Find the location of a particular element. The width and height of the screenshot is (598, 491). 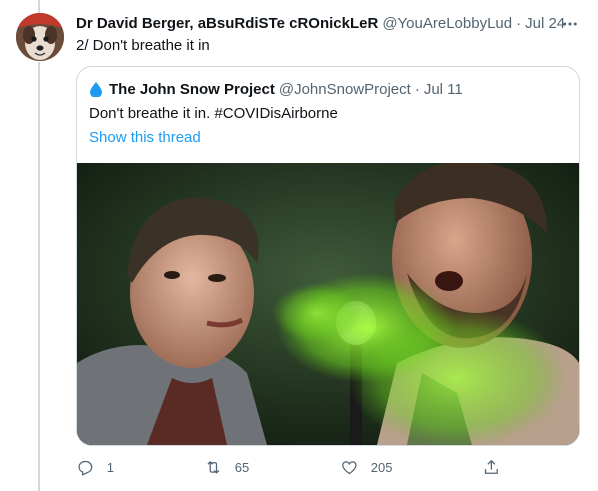

more-options-button is located at coordinates (570, 24).